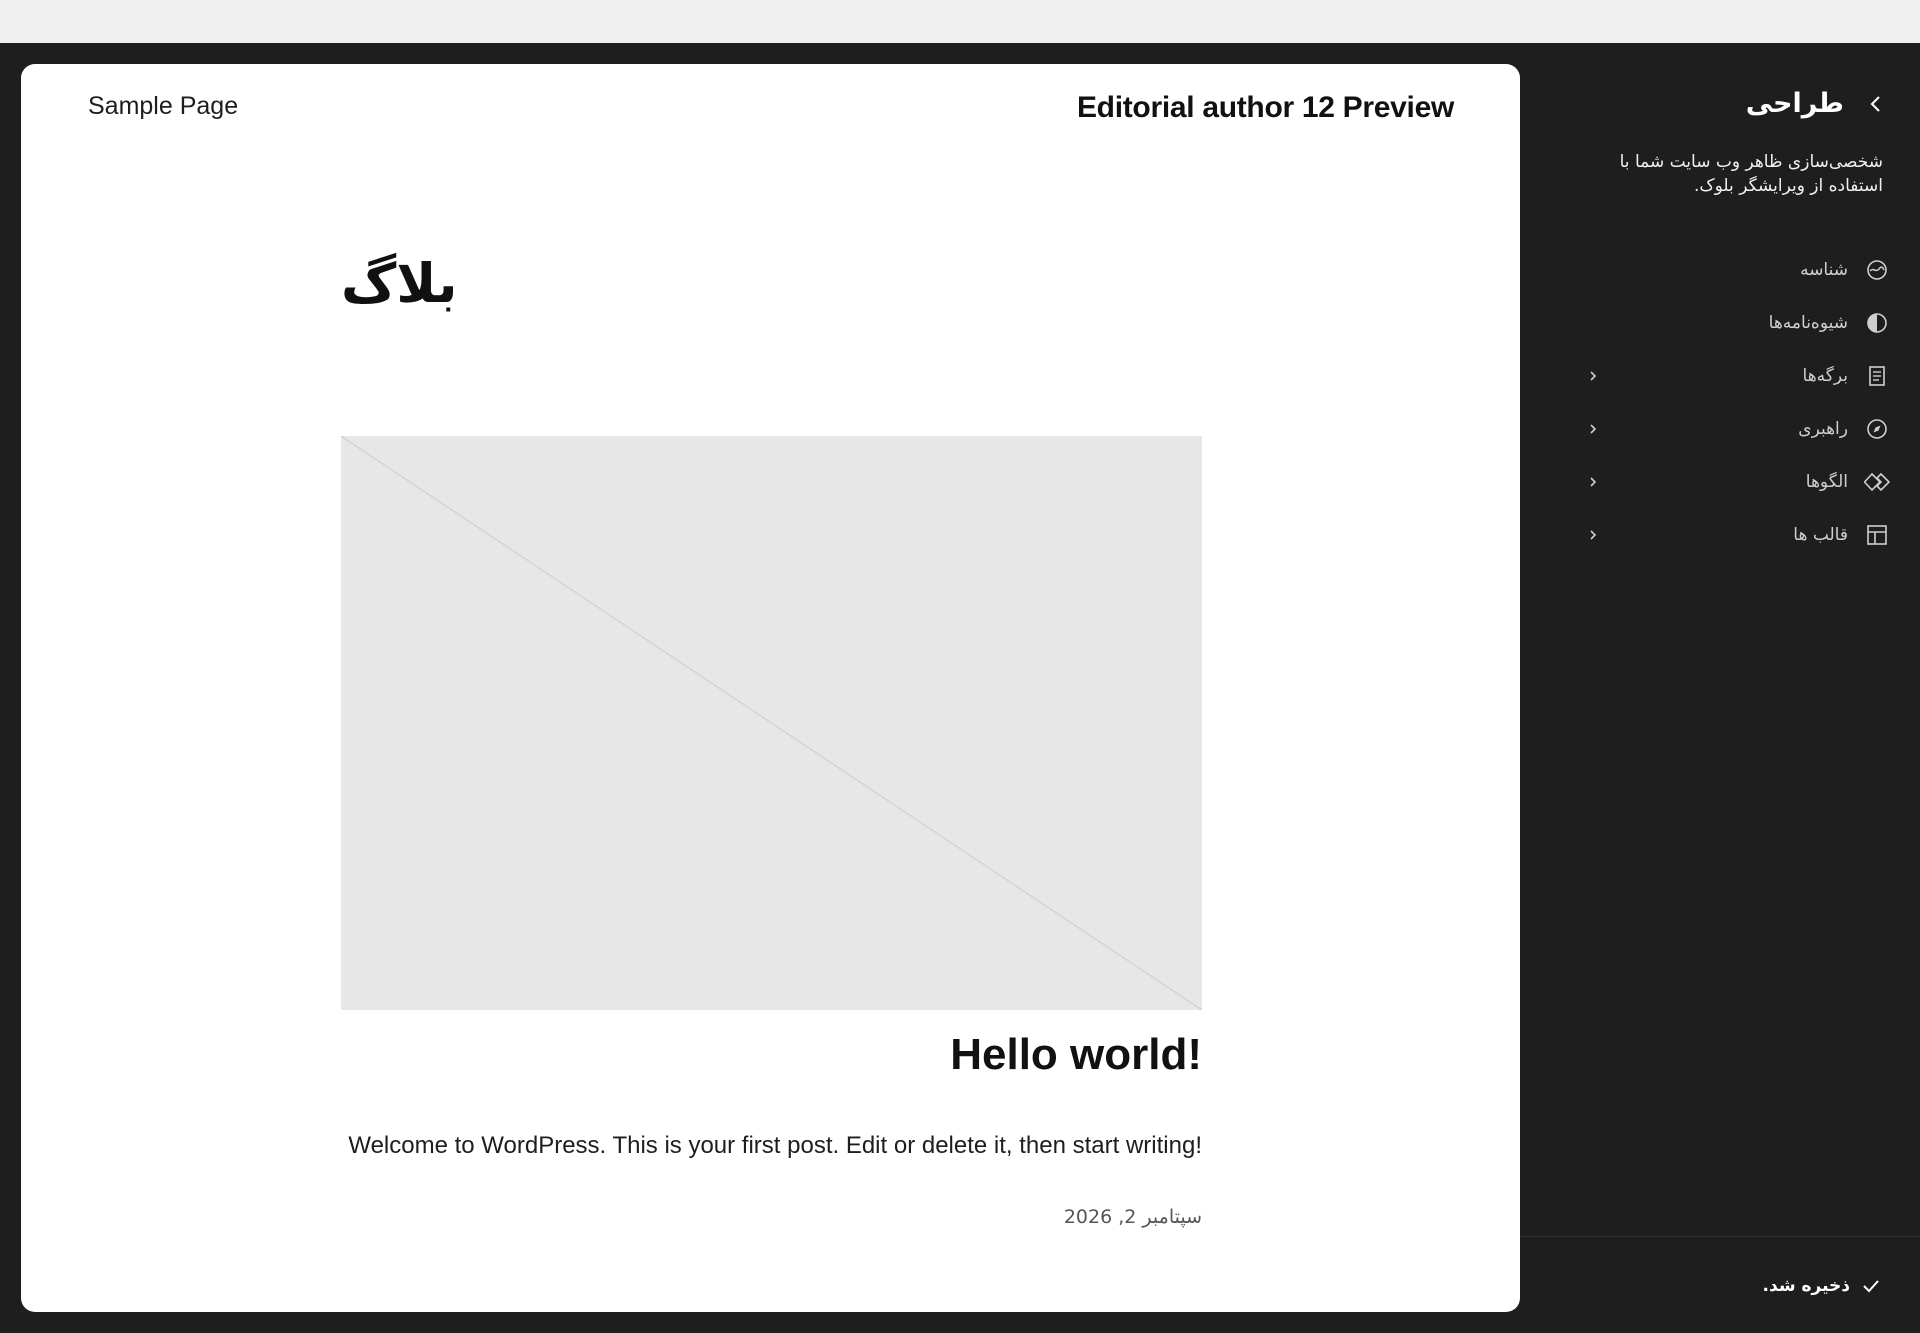 The width and height of the screenshot is (1920, 1333). I want to click on pages-icon, so click(1877, 376).